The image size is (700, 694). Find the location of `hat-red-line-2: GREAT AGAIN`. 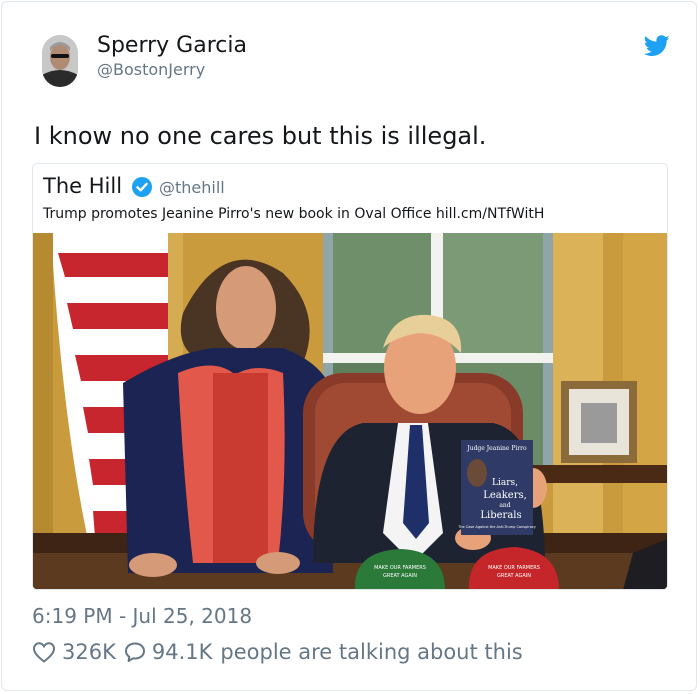

hat-red-line-2: GREAT AGAIN is located at coordinates (514, 576).